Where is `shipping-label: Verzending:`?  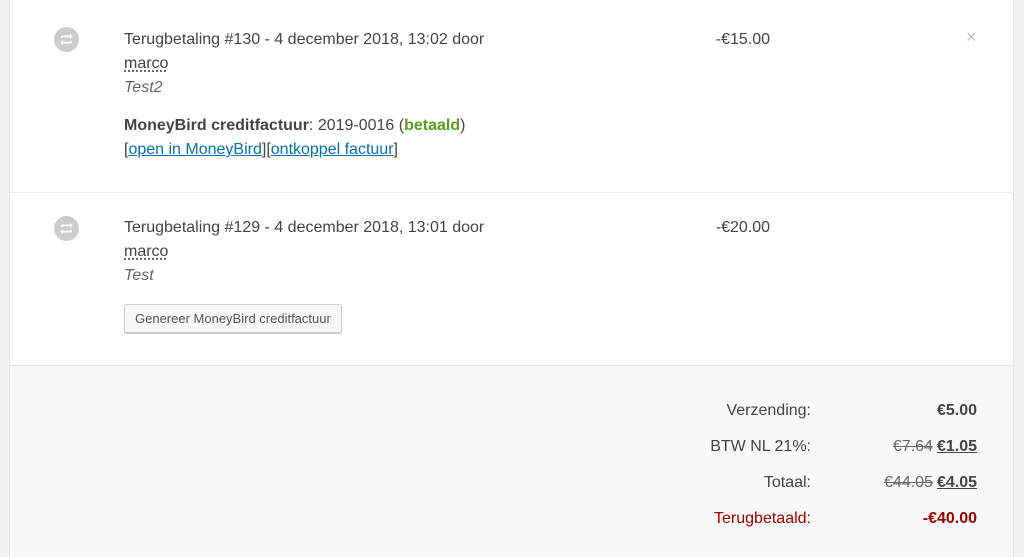
shipping-label: Verzending: is located at coordinates (768, 410).